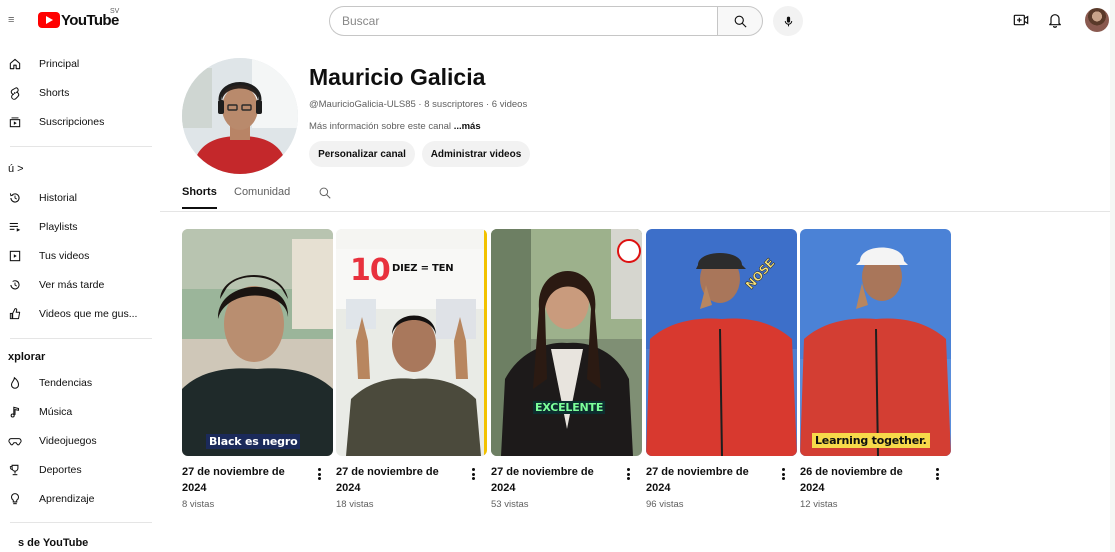  What do you see at coordinates (1055, 20) in the screenshot?
I see `notifications-bell-icon` at bounding box center [1055, 20].